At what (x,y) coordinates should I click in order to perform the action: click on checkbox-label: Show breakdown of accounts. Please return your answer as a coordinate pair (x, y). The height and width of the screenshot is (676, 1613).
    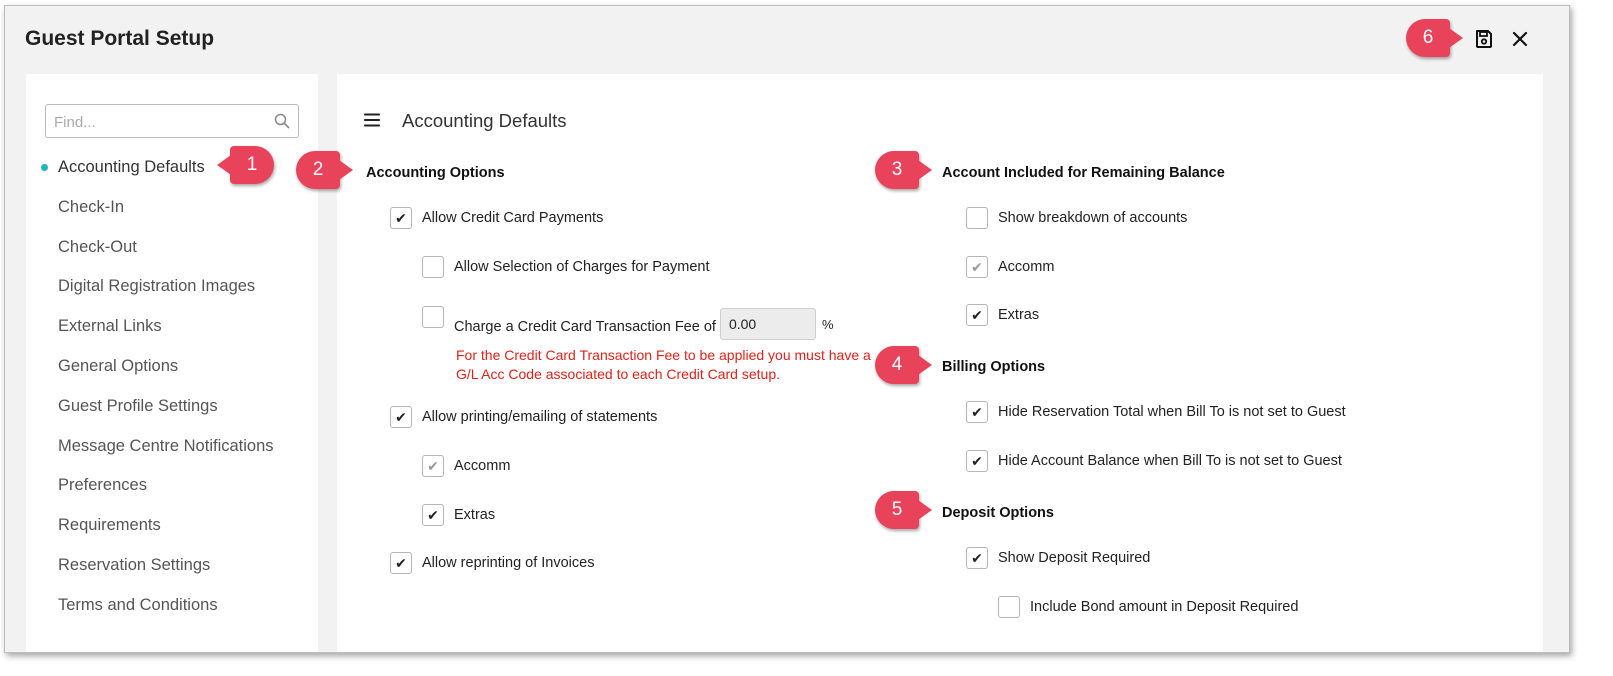
    Looking at the image, I should click on (1093, 218).